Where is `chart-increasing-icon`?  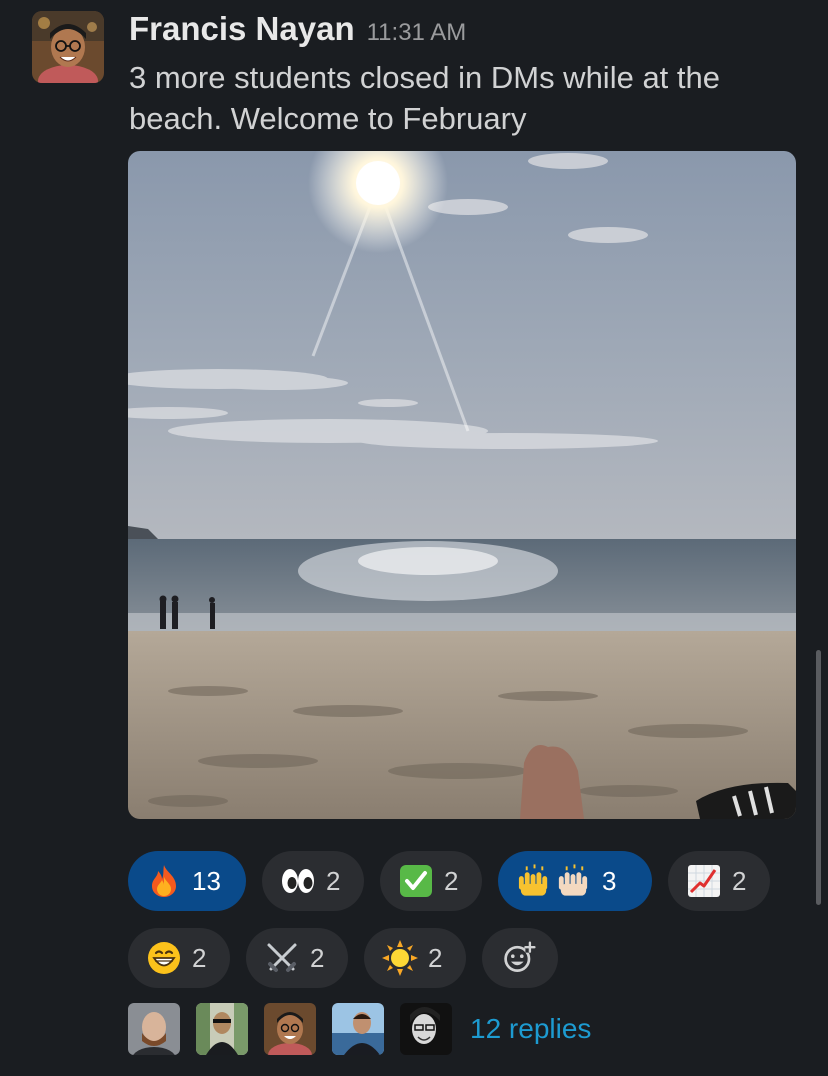 chart-increasing-icon is located at coordinates (704, 881).